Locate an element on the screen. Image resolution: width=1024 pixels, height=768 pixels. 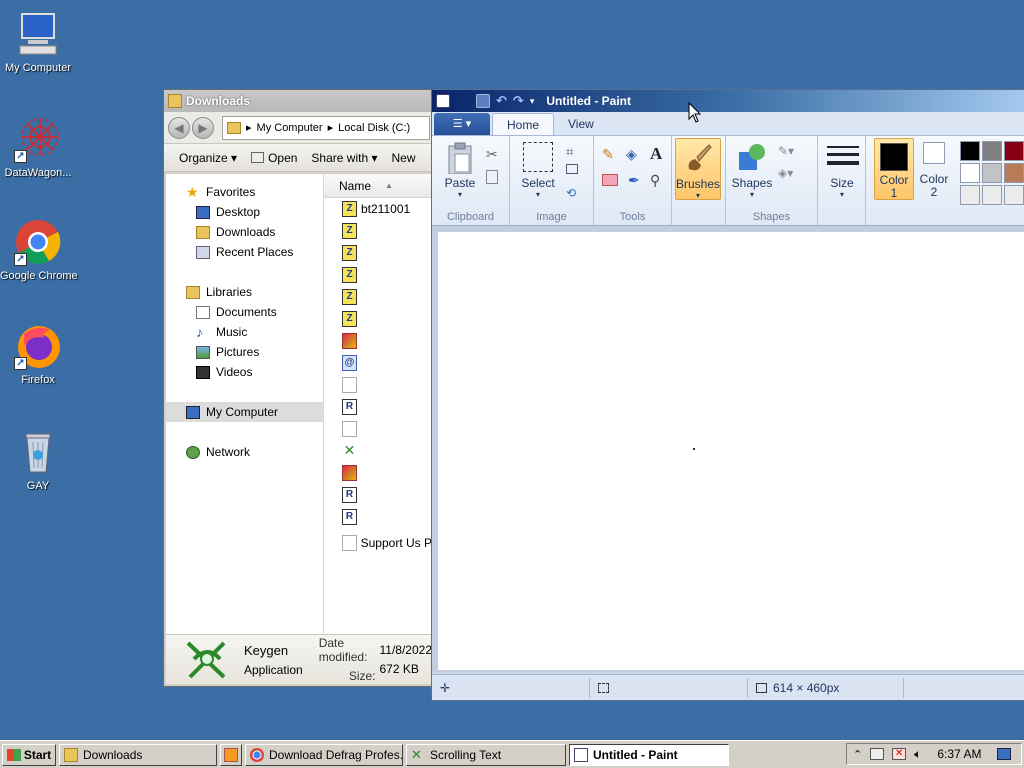
resize-icon is located at coordinates (572, 169).